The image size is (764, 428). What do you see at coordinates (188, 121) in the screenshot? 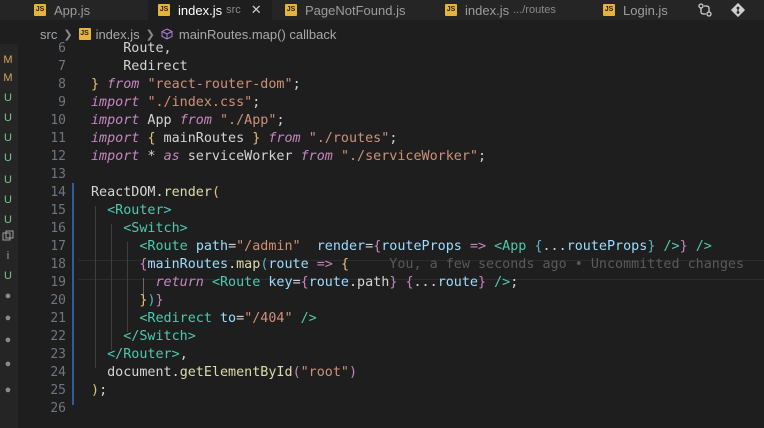
I see `code-line: import App from "./App";` at bounding box center [188, 121].